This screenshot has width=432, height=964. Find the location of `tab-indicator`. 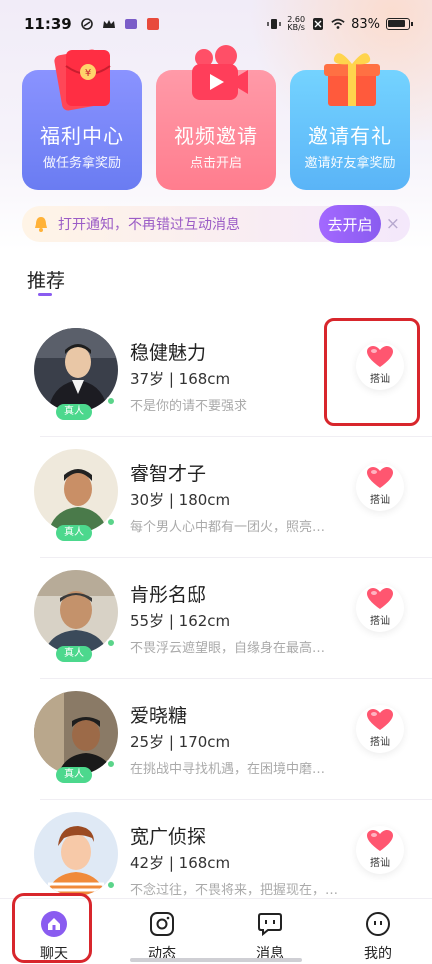

tab-indicator is located at coordinates (45, 294).